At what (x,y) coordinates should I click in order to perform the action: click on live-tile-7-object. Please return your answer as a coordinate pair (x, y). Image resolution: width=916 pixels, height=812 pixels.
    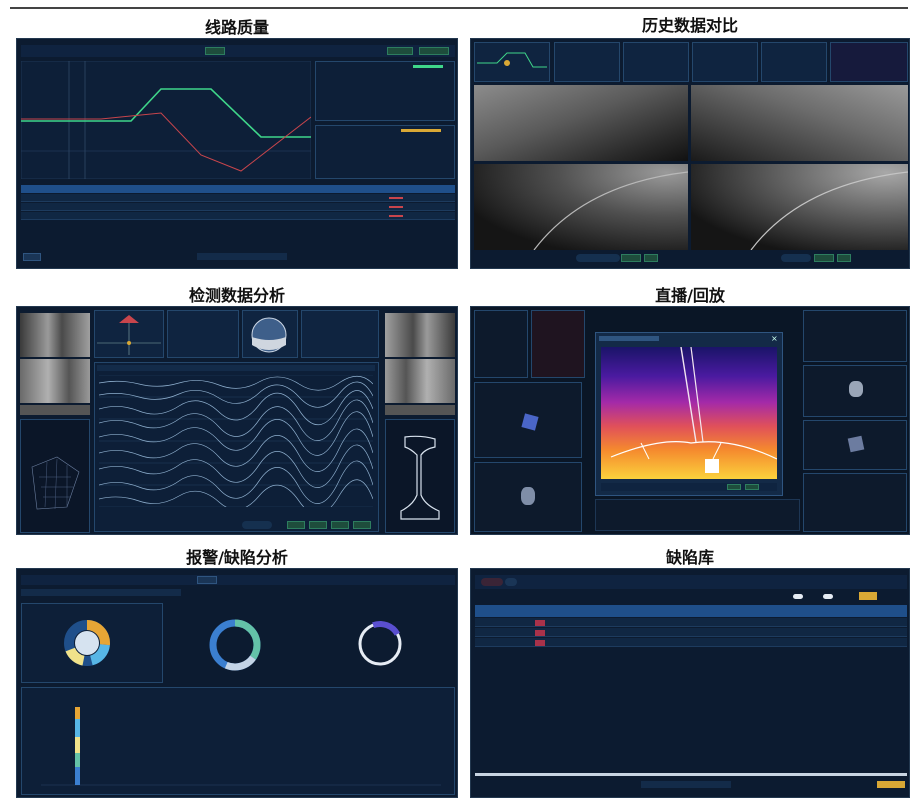
    Looking at the image, I should click on (856, 444).